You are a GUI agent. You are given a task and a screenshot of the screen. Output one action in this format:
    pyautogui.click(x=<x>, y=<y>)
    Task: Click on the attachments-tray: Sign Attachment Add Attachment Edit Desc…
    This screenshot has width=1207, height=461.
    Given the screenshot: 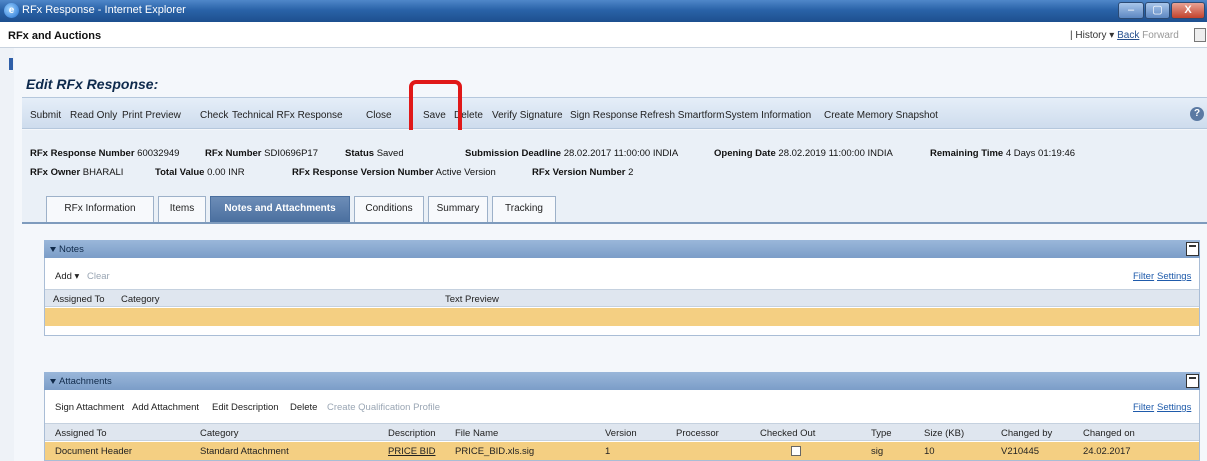 What is the action you would take?
    pyautogui.click(x=622, y=425)
    